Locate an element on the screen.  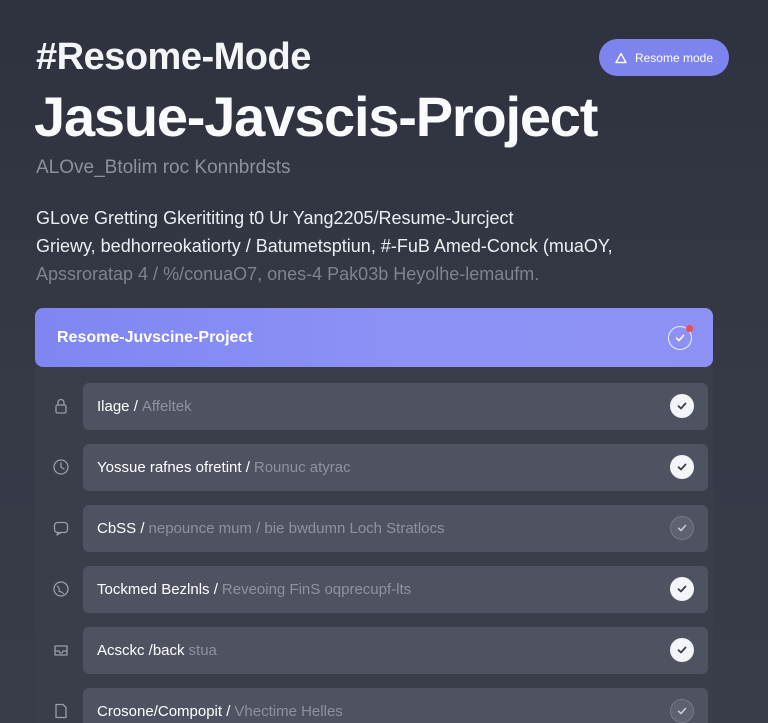
active-project-label: Resome-Juvscine-Project is located at coordinates (155, 337).